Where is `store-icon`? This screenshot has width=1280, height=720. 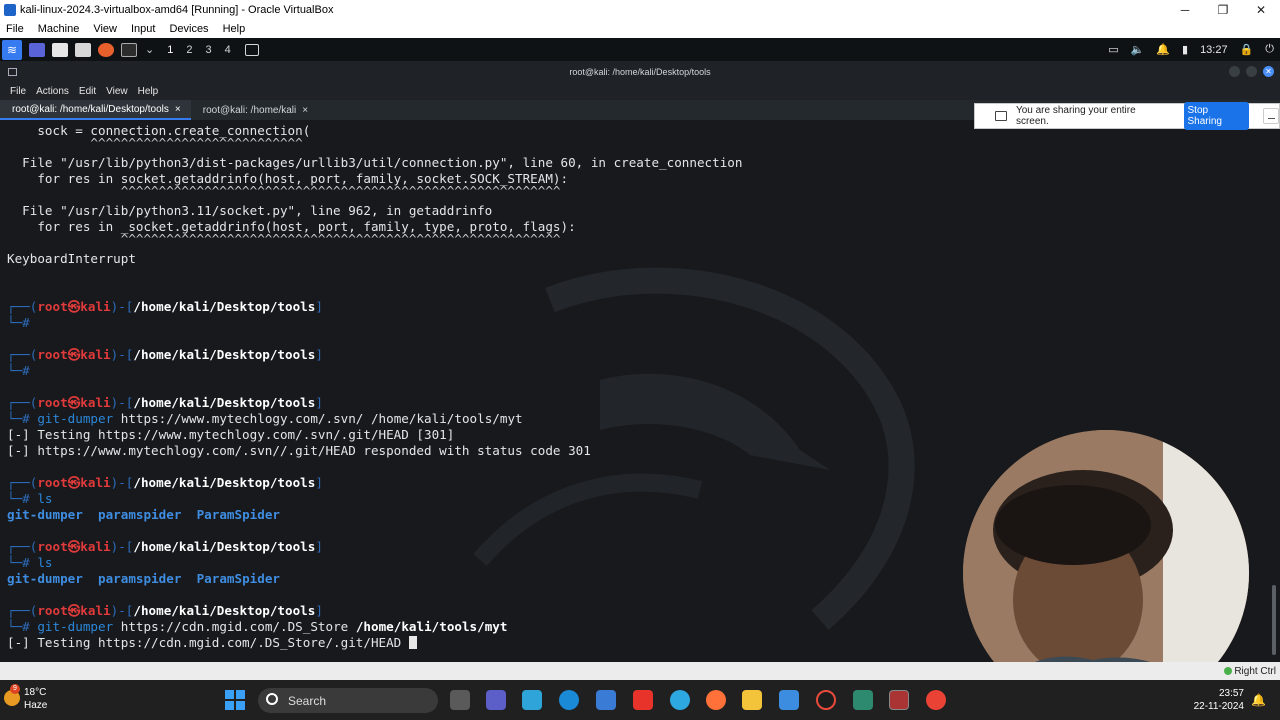
store-icon is located at coordinates (606, 700).